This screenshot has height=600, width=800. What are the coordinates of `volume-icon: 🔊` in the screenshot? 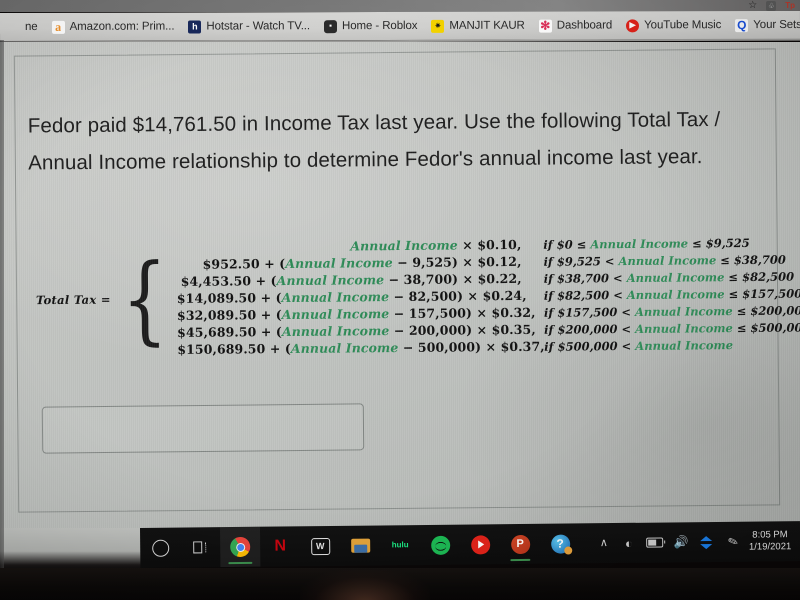 It's located at (681, 542).